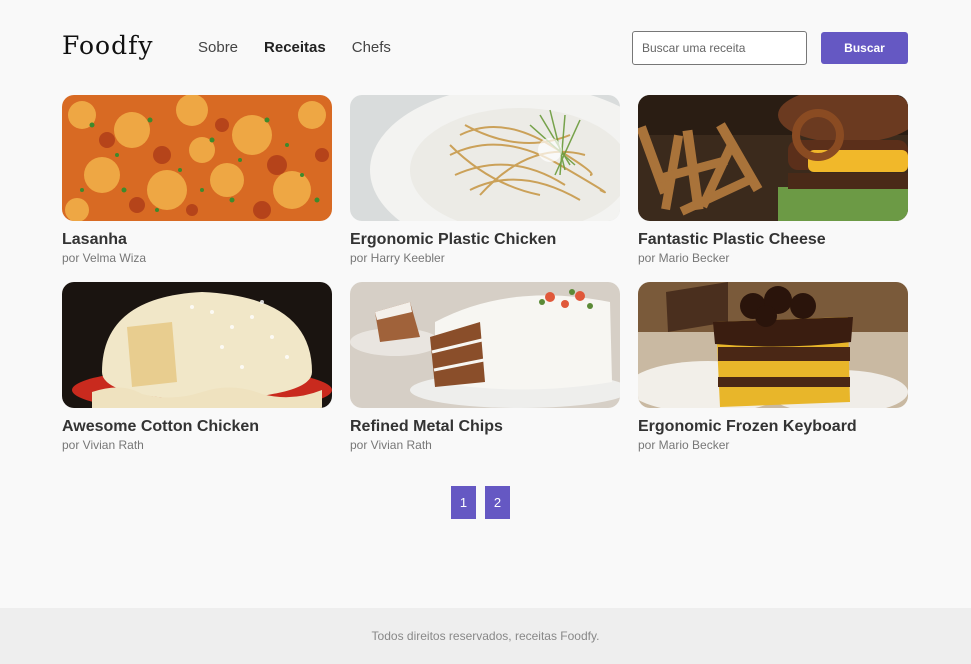 The width and height of the screenshot is (971, 664). Describe the element at coordinates (104, 258) in the screenshot. I see `recipe-author: por Velma Wiza` at that location.